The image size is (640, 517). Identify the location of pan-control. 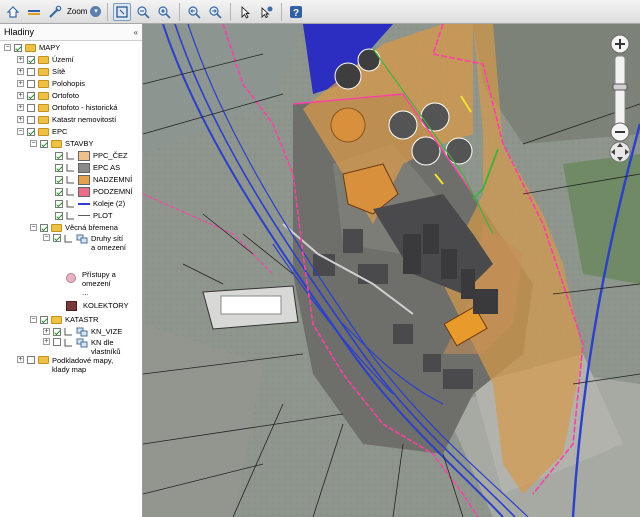
(620, 152).